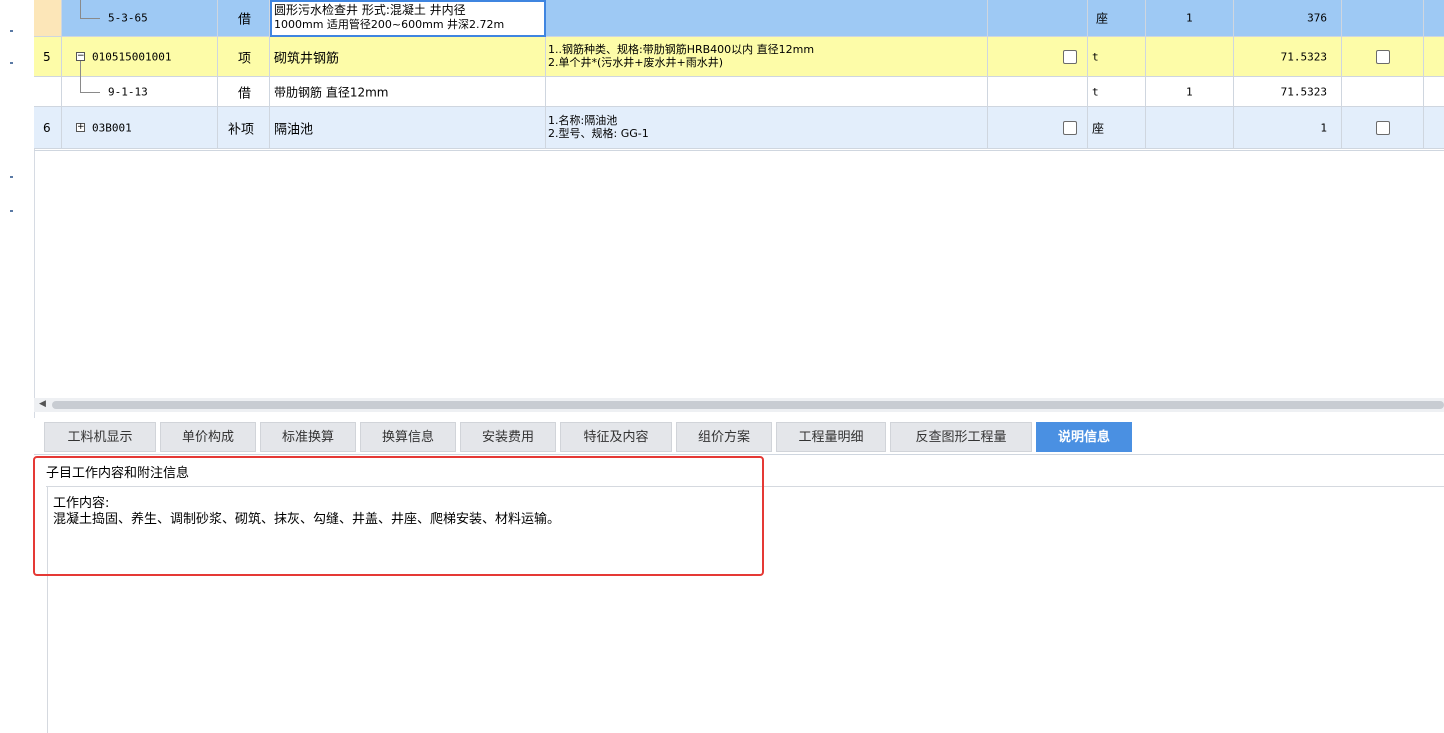  Describe the element at coordinates (767, 128) in the screenshot. I see `features-cell: 1.名称:隔油池 2.型号、规格: GG-1` at that location.